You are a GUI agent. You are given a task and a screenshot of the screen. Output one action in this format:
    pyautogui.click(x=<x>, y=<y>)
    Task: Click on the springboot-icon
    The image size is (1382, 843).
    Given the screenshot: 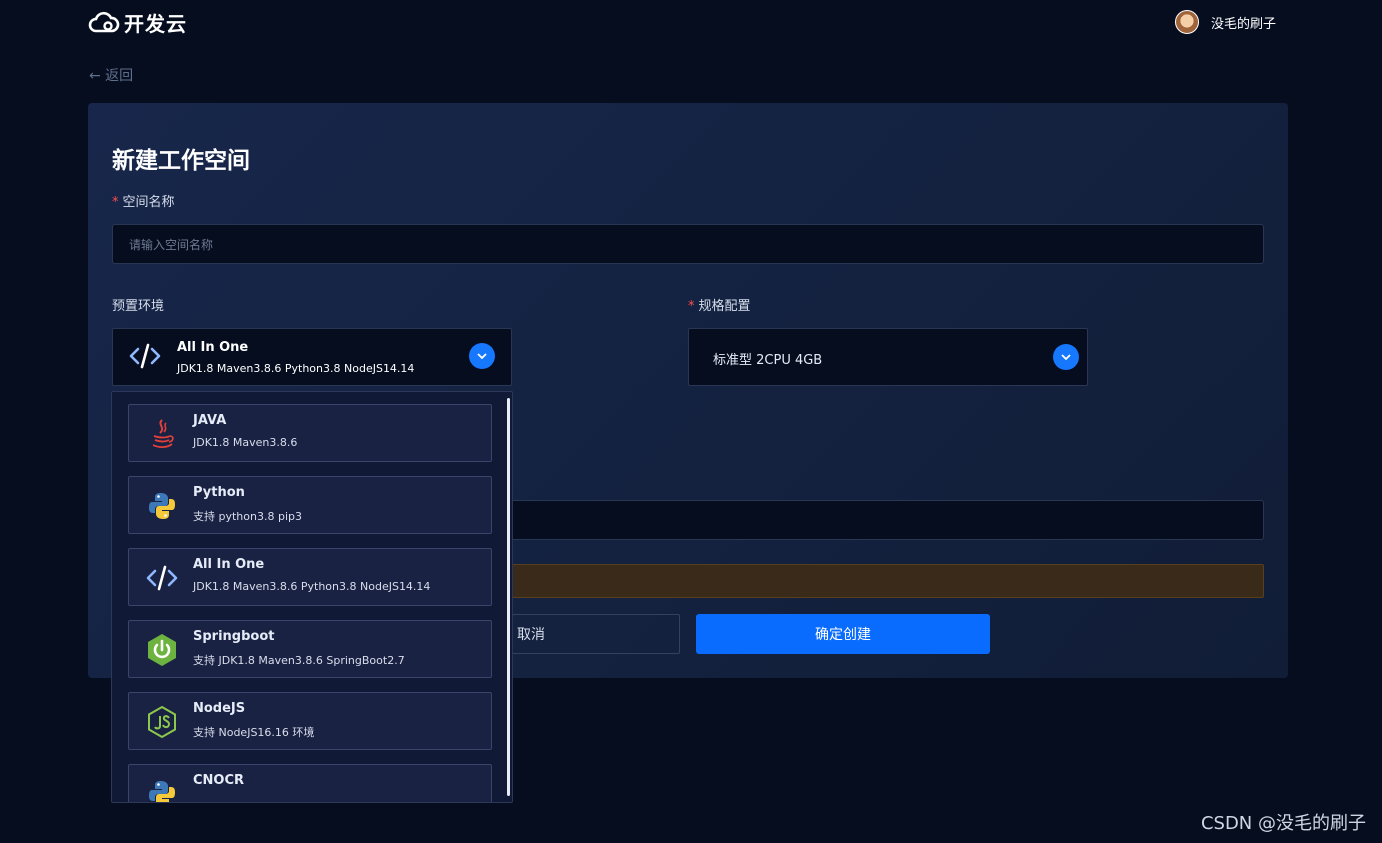 What is the action you would take?
    pyautogui.click(x=162, y=650)
    